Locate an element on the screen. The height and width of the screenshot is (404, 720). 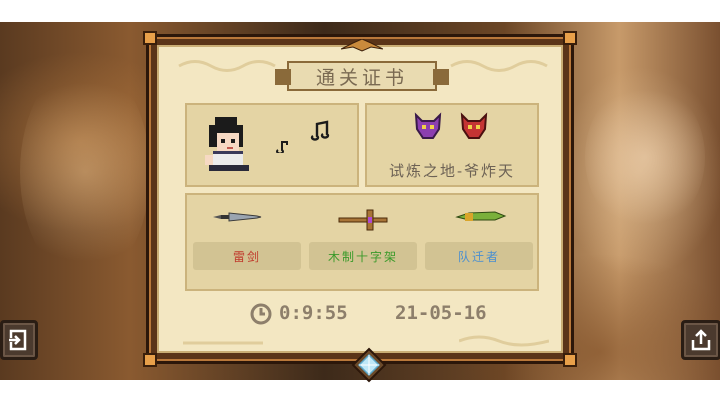
exit-icon is located at coordinates (17, 340).